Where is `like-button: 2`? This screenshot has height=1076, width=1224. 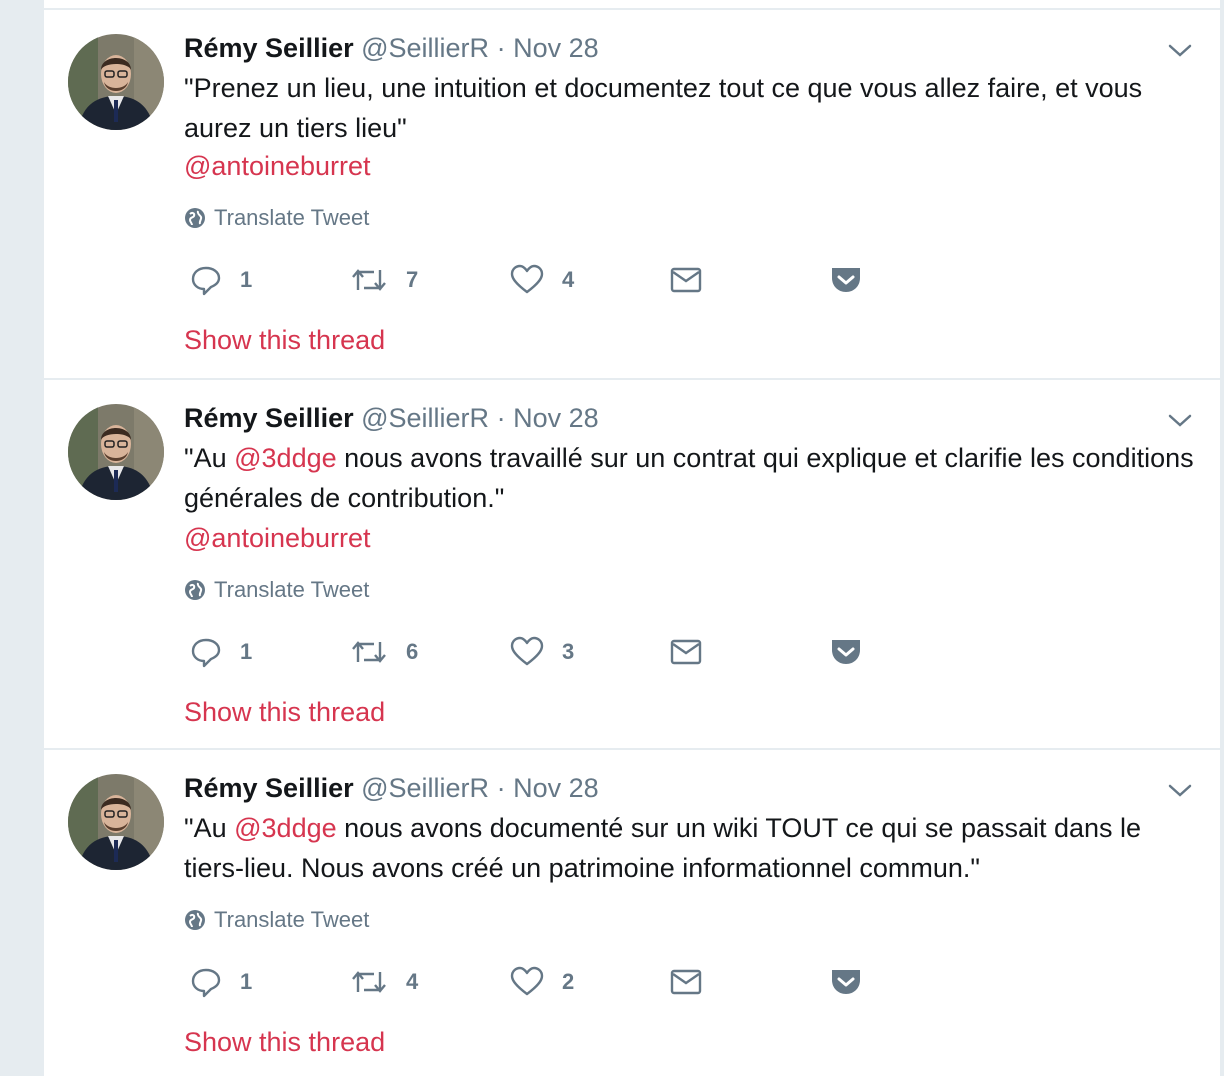 like-button: 2 is located at coordinates (542, 982).